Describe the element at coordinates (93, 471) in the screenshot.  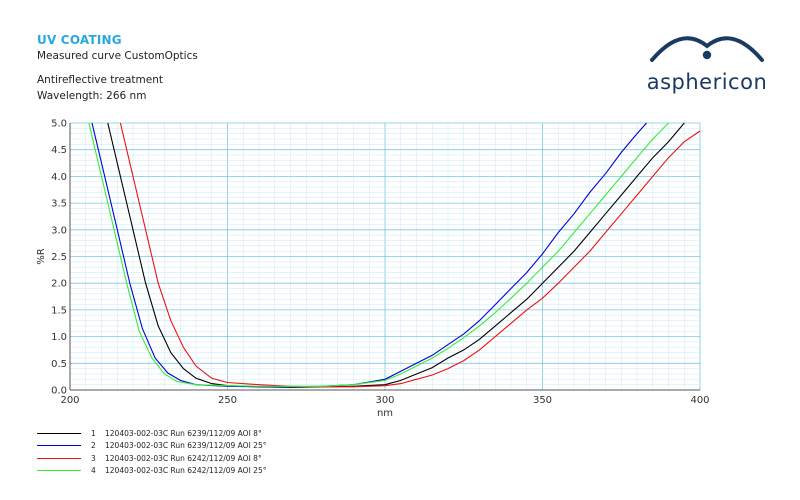
I see `legend-number: 4` at that location.